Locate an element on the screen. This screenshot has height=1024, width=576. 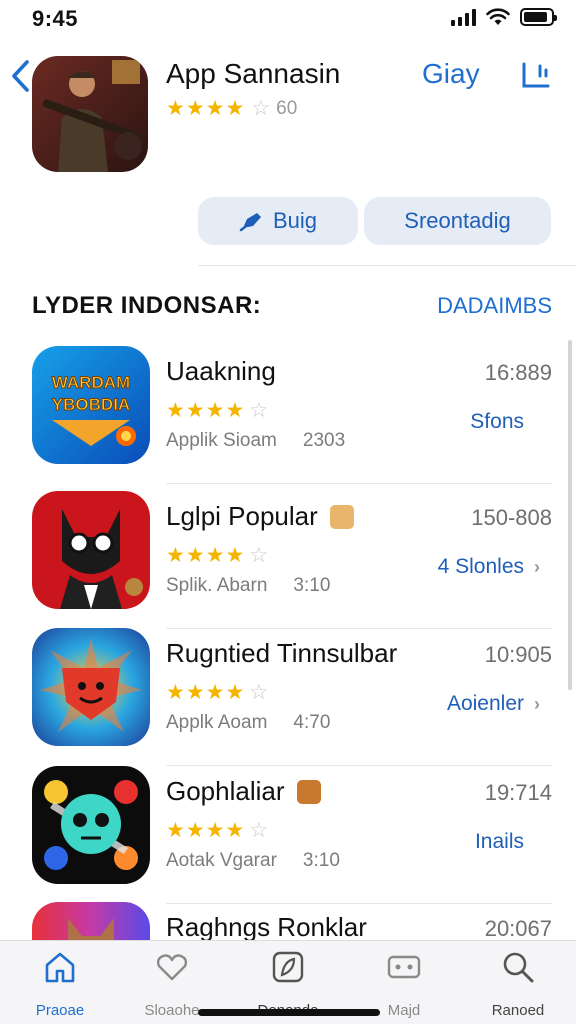
app-name: Lglpi Popular is located at coordinates (260, 516).